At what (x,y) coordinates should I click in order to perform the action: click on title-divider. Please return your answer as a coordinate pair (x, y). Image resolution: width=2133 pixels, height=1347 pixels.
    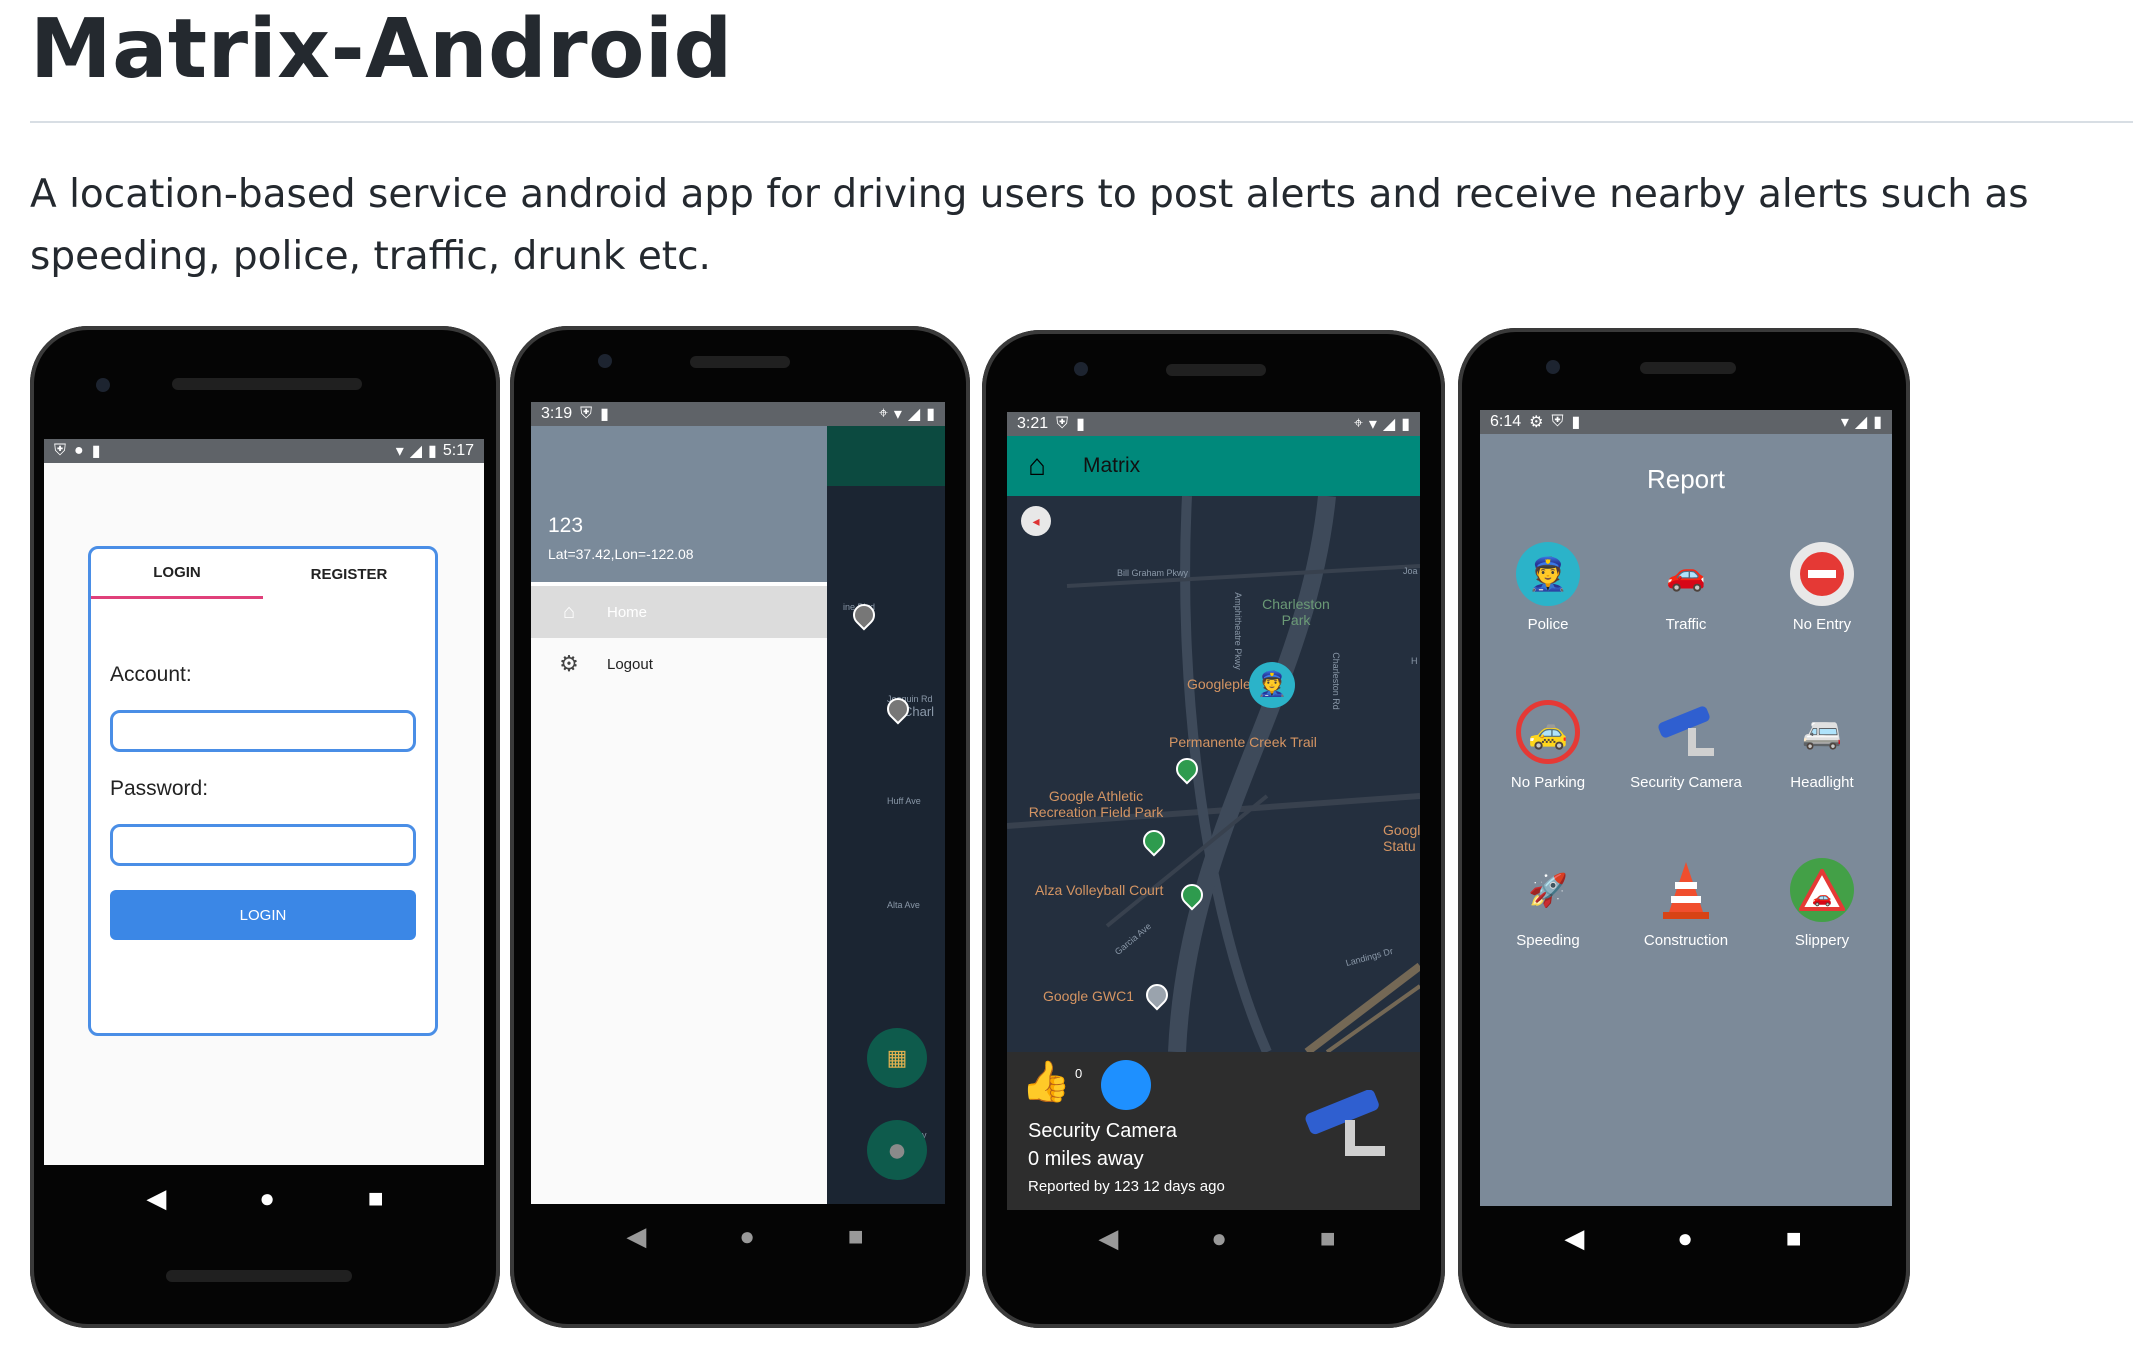
    Looking at the image, I should click on (1081, 122).